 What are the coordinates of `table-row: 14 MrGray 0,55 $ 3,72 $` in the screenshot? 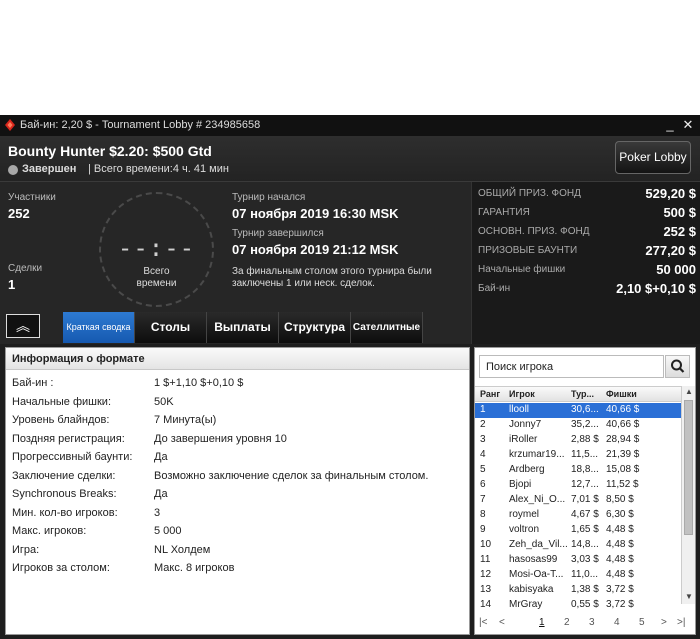 It's located at (578, 605).